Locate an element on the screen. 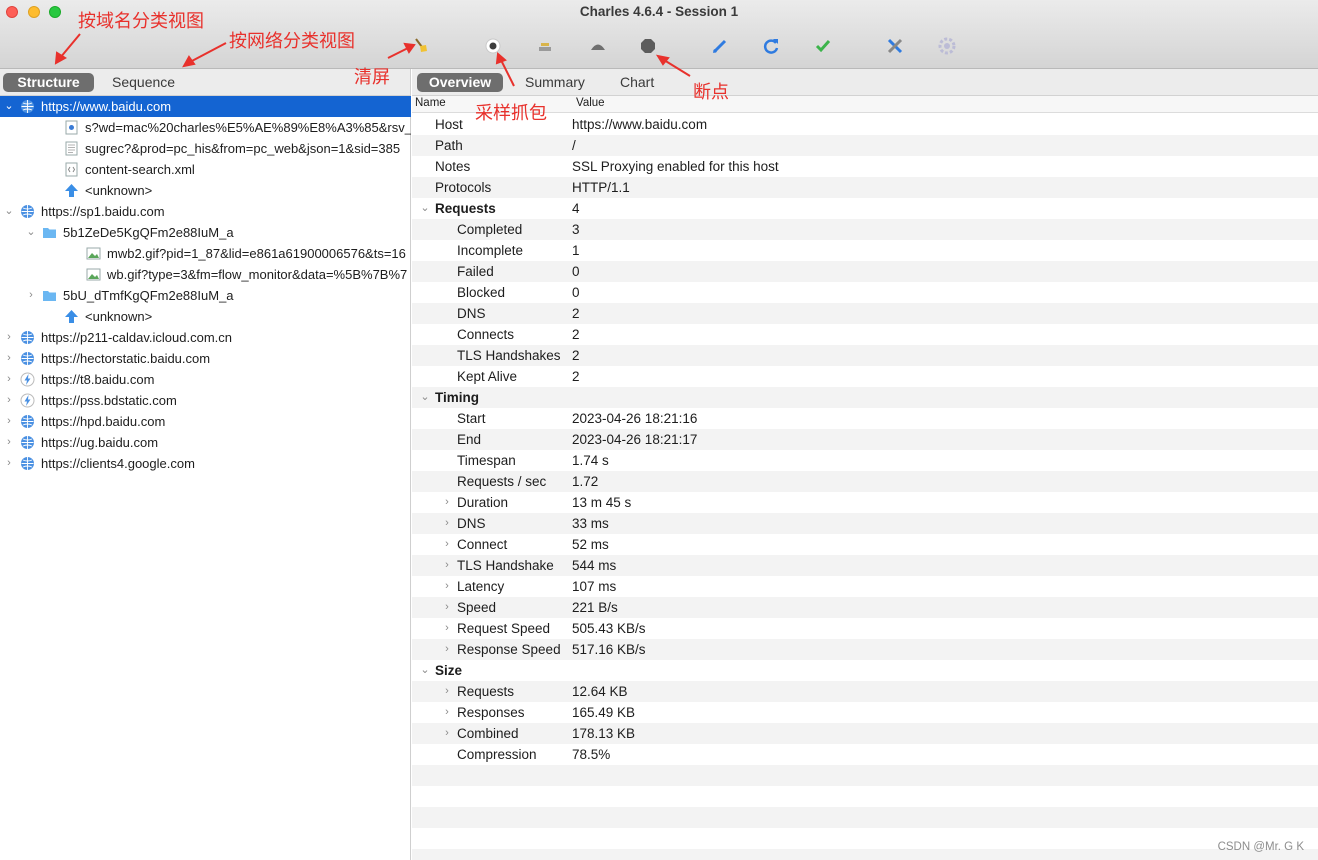  annotation-breakpoint: 断点 is located at coordinates (711, 92).